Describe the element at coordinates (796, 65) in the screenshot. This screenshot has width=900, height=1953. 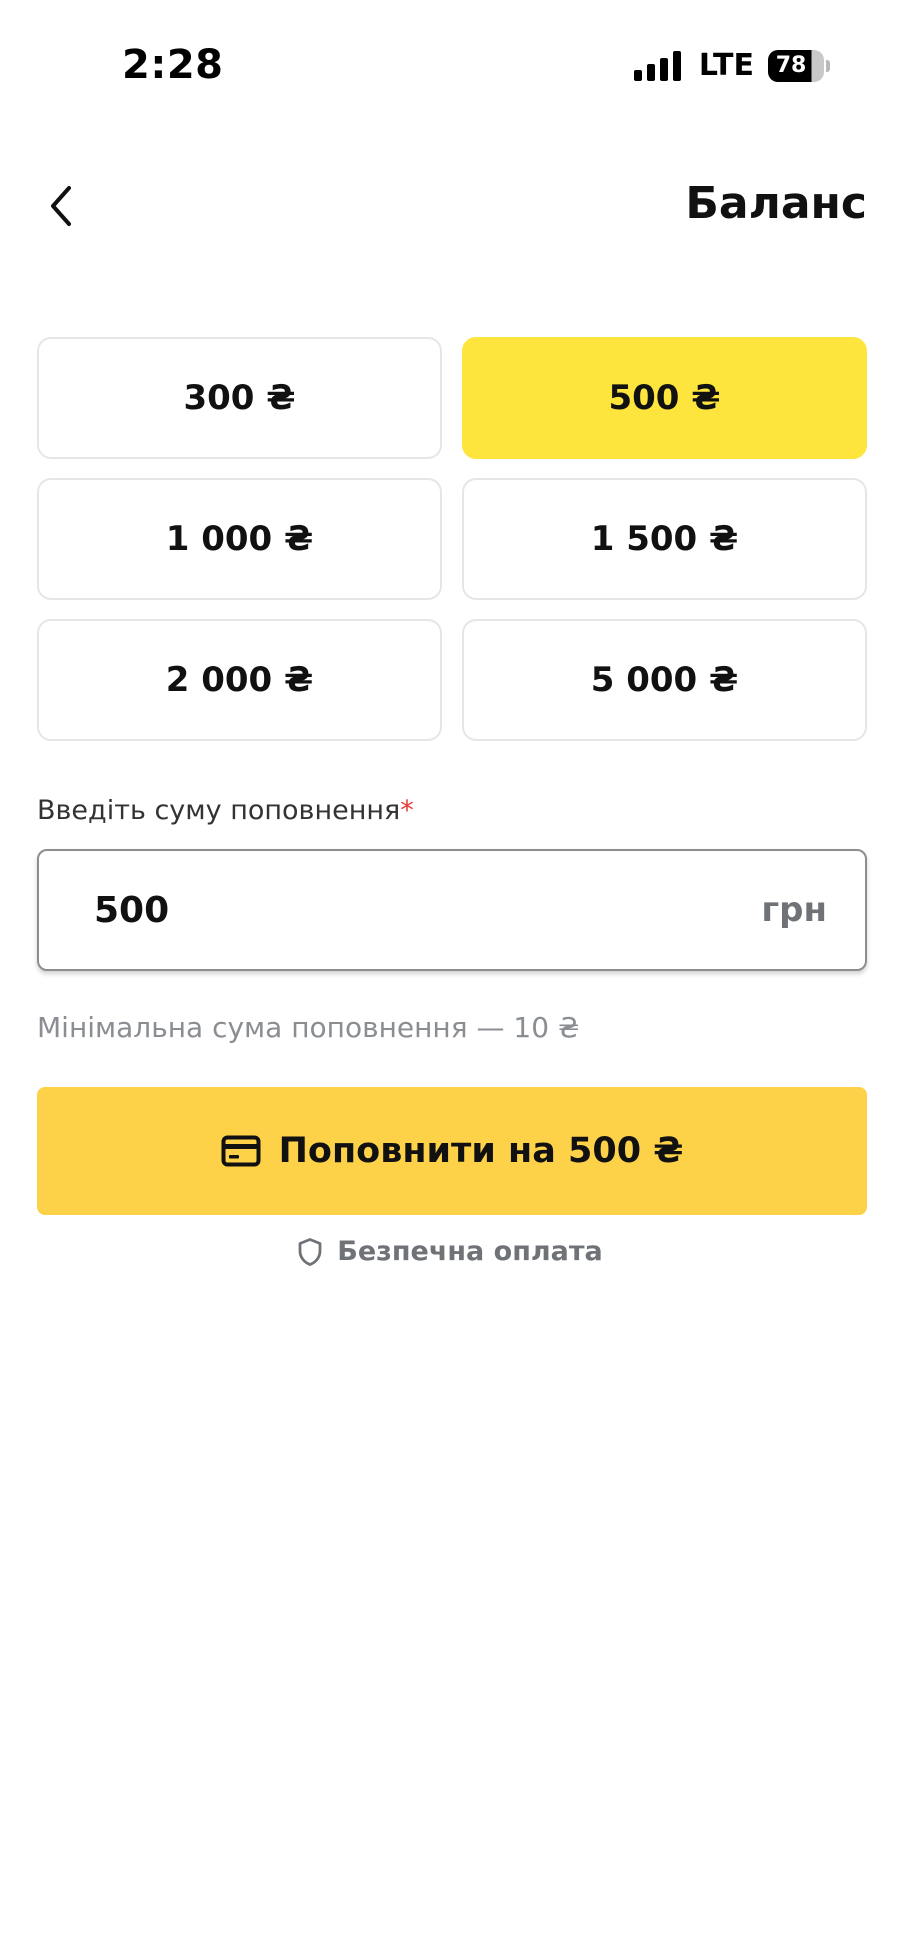
I see `battery-level: 78` at that location.